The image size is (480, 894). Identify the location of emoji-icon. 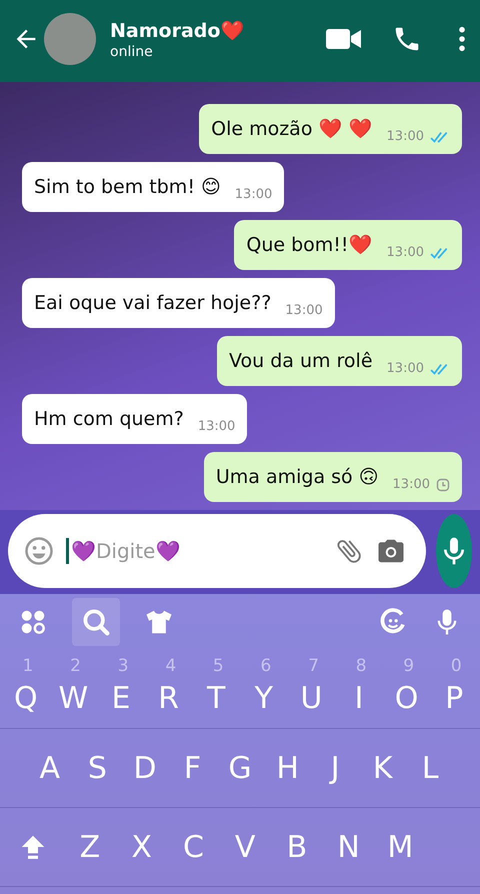
(39, 551).